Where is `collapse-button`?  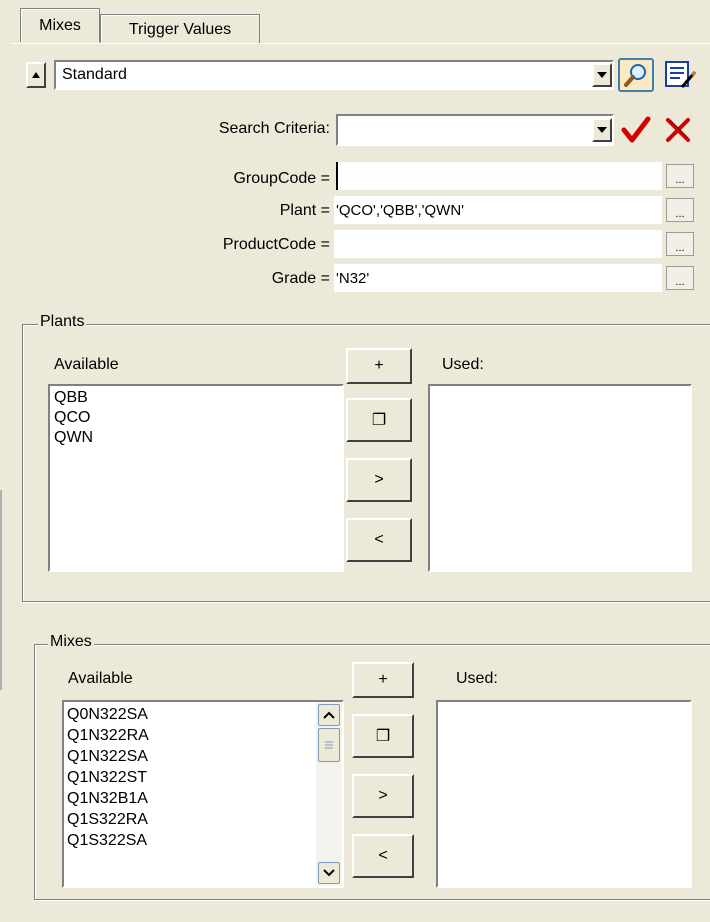
collapse-button is located at coordinates (36, 75).